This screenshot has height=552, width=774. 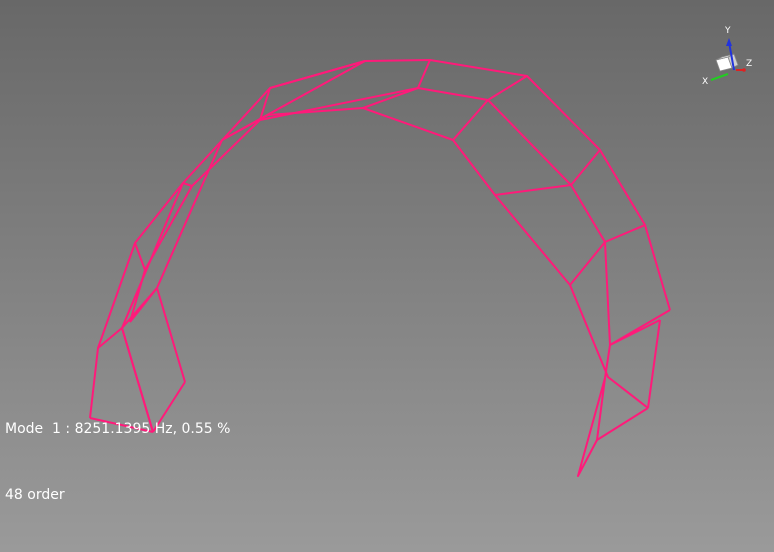 What do you see at coordinates (727, 56) in the screenshot?
I see `axis-triad: Y X Z` at bounding box center [727, 56].